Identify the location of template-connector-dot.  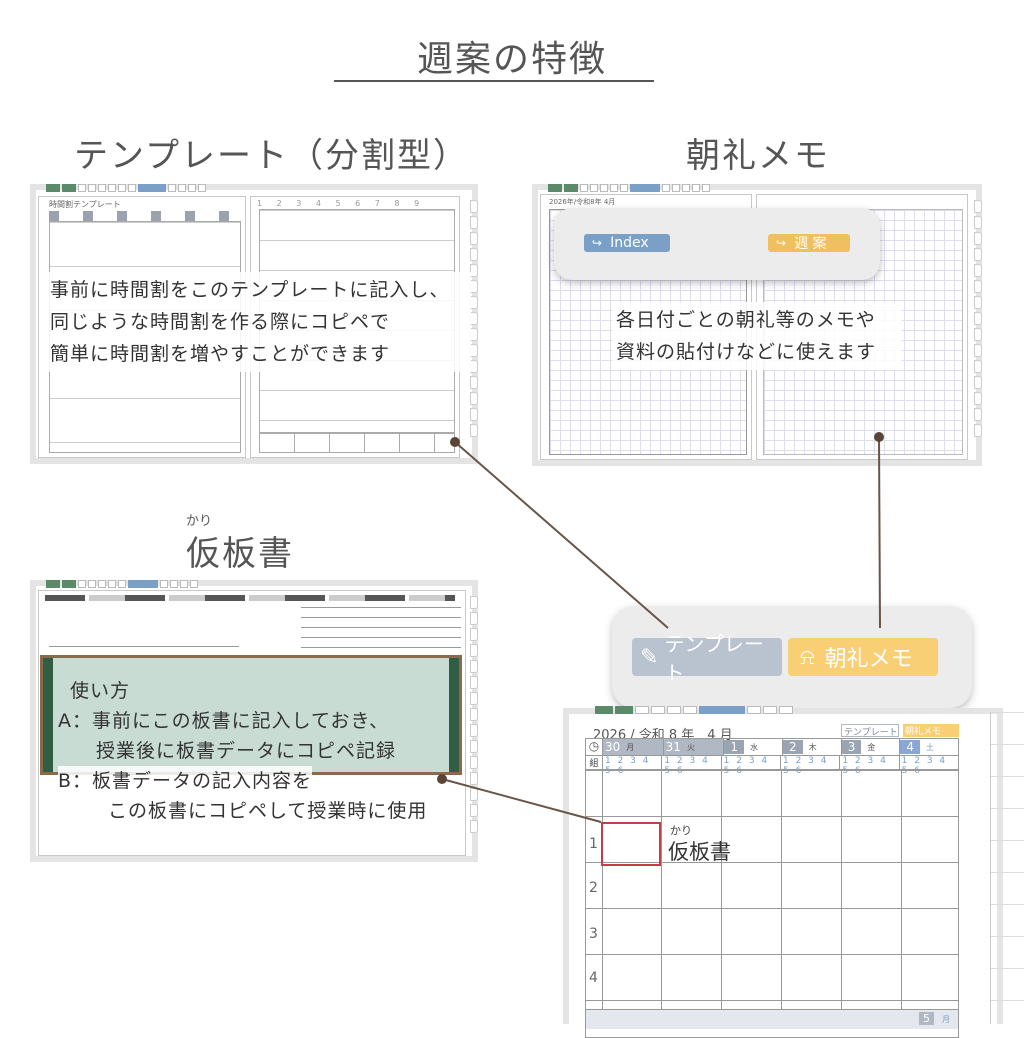
(455, 442).